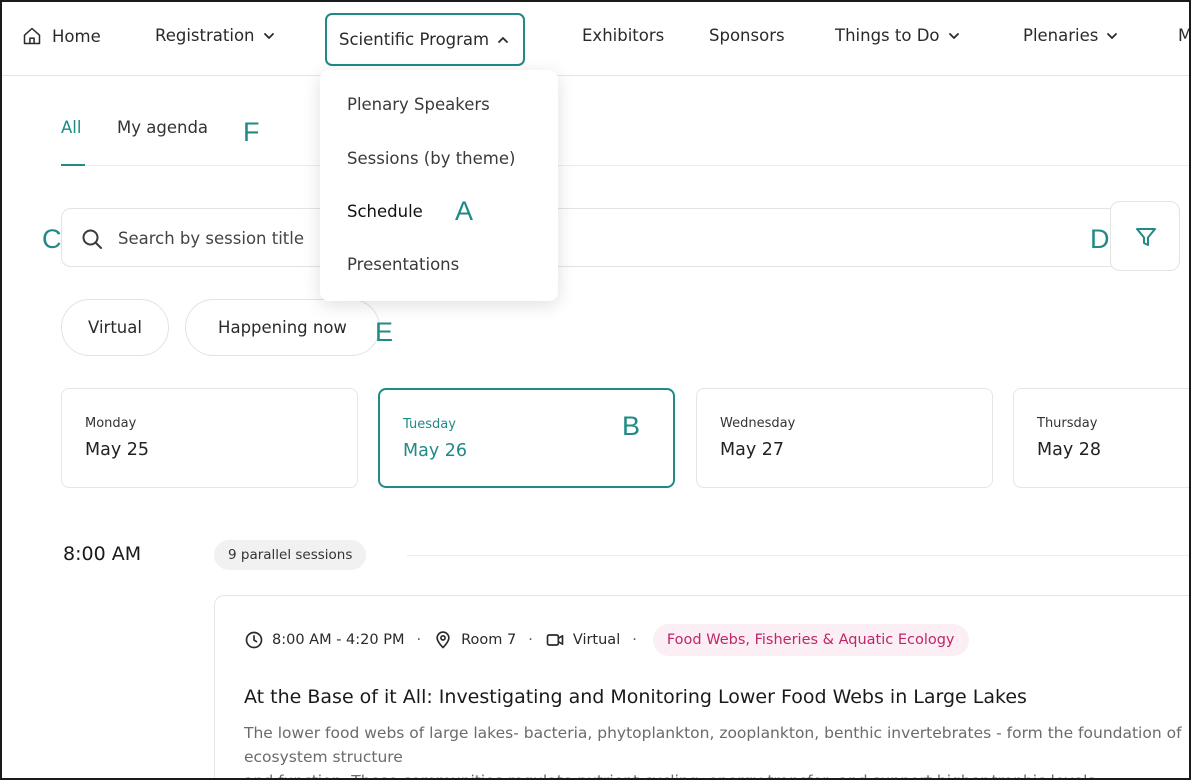 Image resolution: width=1191 pixels, height=780 pixels. Describe the element at coordinates (555, 640) in the screenshot. I see `video-camera-icon` at that location.